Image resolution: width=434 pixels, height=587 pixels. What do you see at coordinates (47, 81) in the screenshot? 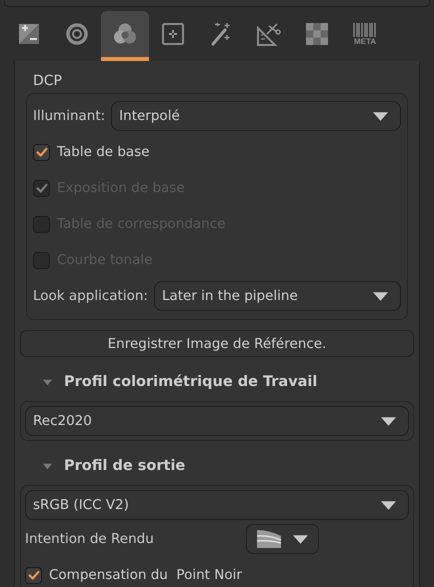
I see `section-title: DCP` at bounding box center [47, 81].